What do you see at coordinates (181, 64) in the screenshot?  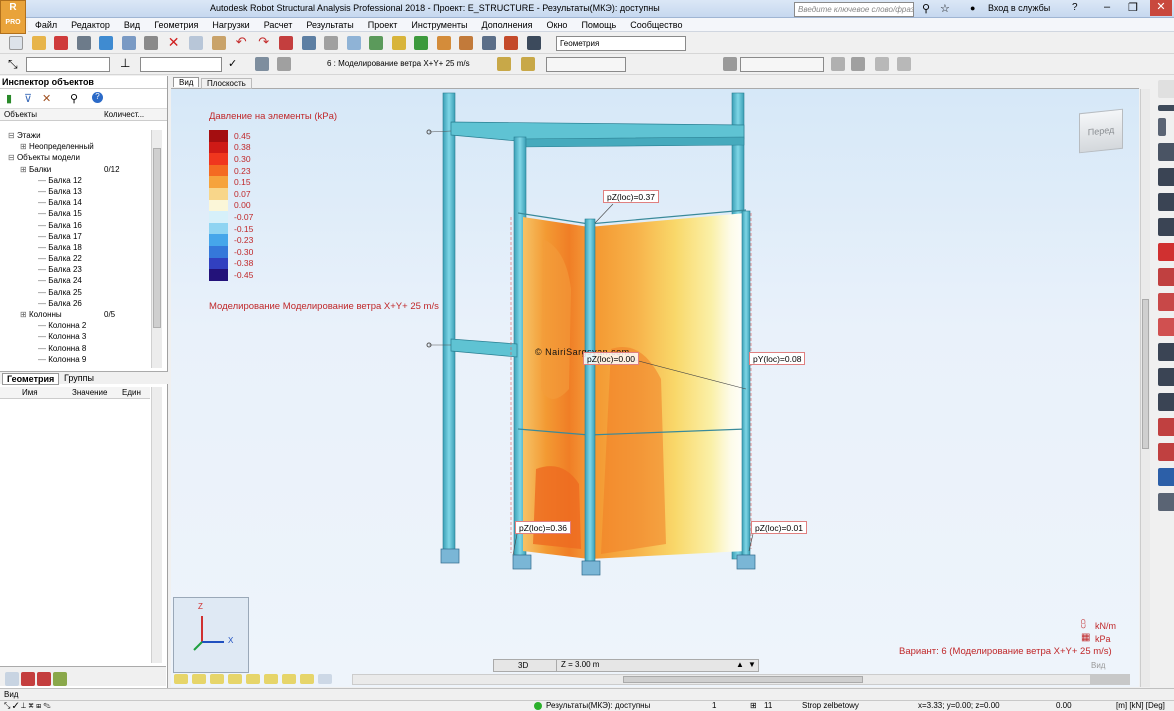 I see `bar-selection-input` at bounding box center [181, 64].